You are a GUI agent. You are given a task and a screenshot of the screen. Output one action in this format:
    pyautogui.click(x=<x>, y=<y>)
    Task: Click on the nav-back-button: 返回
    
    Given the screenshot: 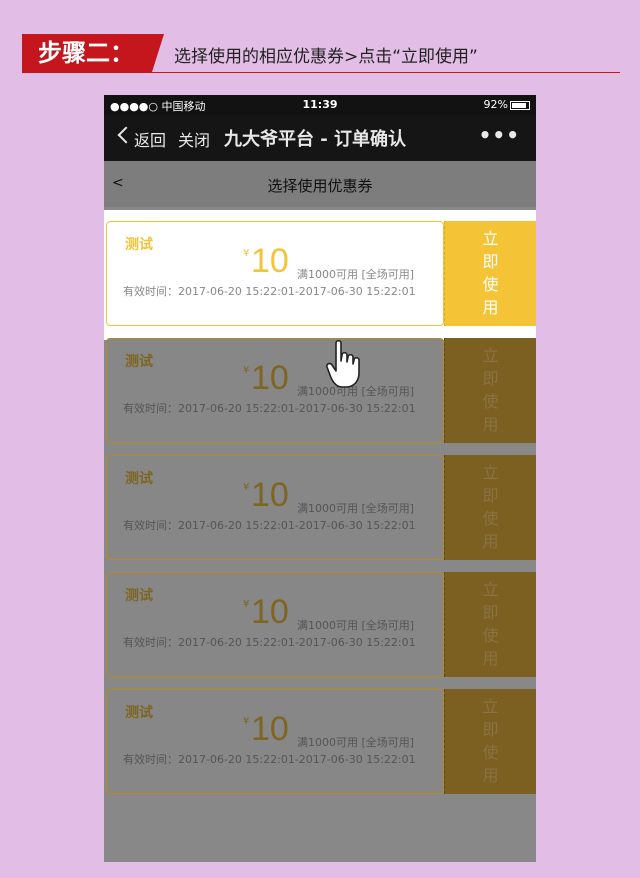 What is the action you would take?
    pyautogui.click(x=150, y=139)
    